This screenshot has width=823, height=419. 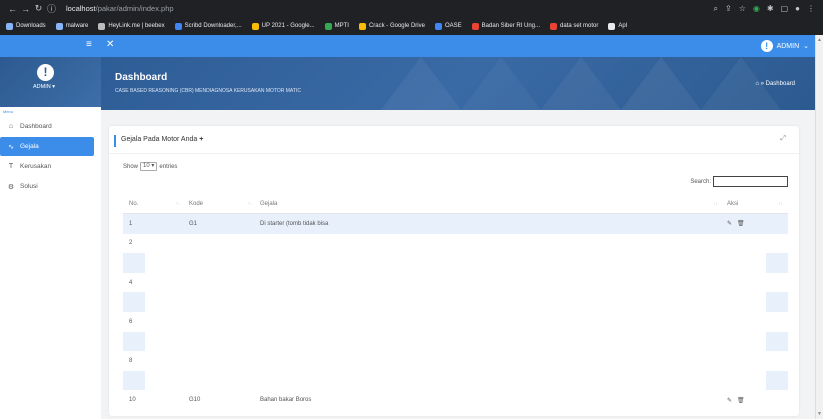 I want to click on shield-icon: ◉, so click(x=756, y=9).